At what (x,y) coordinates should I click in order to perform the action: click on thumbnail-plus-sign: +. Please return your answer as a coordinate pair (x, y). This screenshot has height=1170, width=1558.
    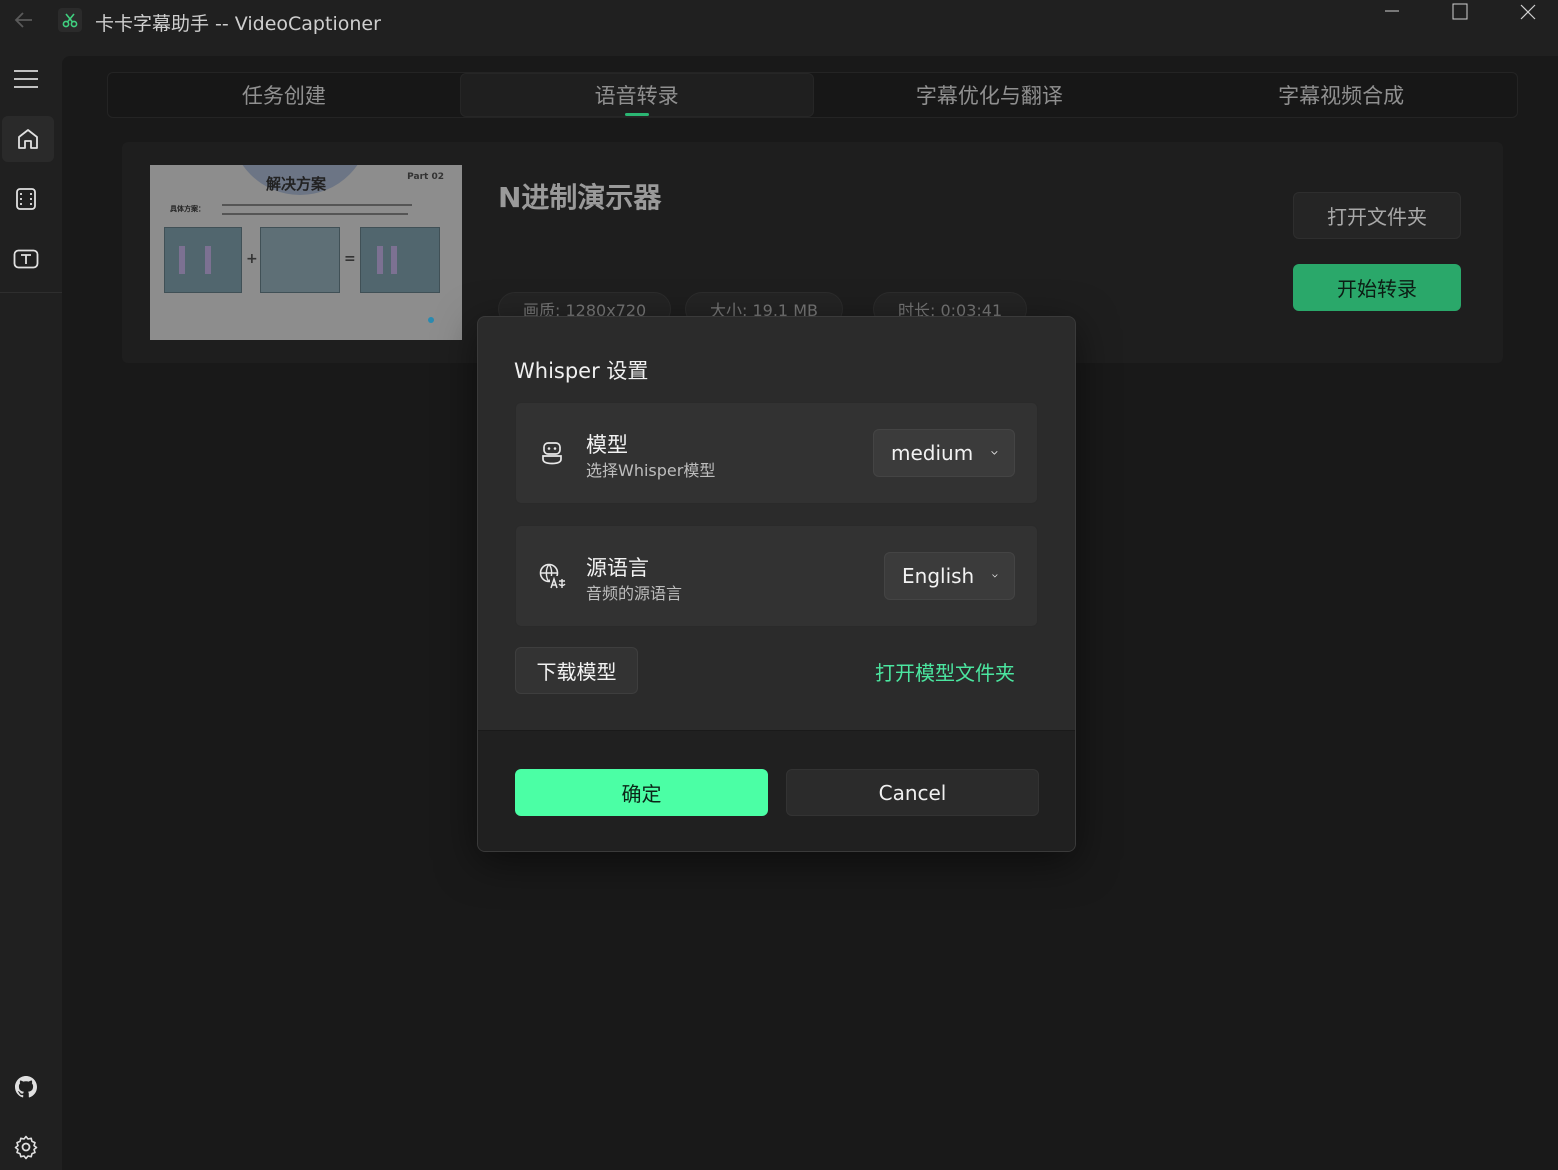
    Looking at the image, I should click on (252, 259).